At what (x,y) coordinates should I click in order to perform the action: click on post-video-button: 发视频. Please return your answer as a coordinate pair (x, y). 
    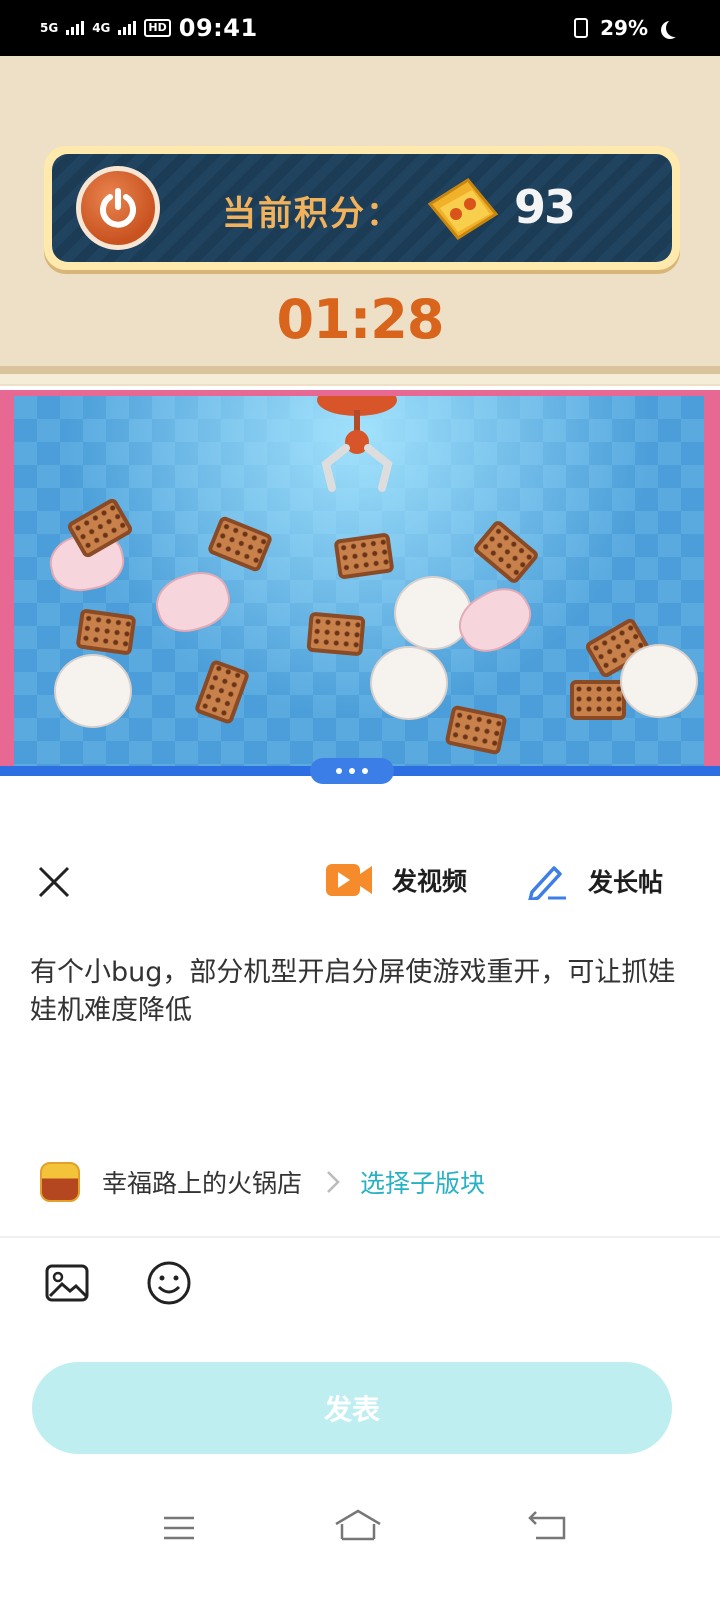
    Looking at the image, I should click on (396, 880).